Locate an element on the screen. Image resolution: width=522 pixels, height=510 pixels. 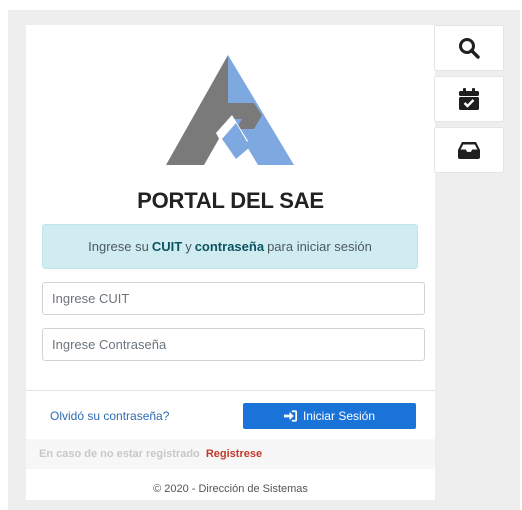
inbox-icon is located at coordinates (469, 150).